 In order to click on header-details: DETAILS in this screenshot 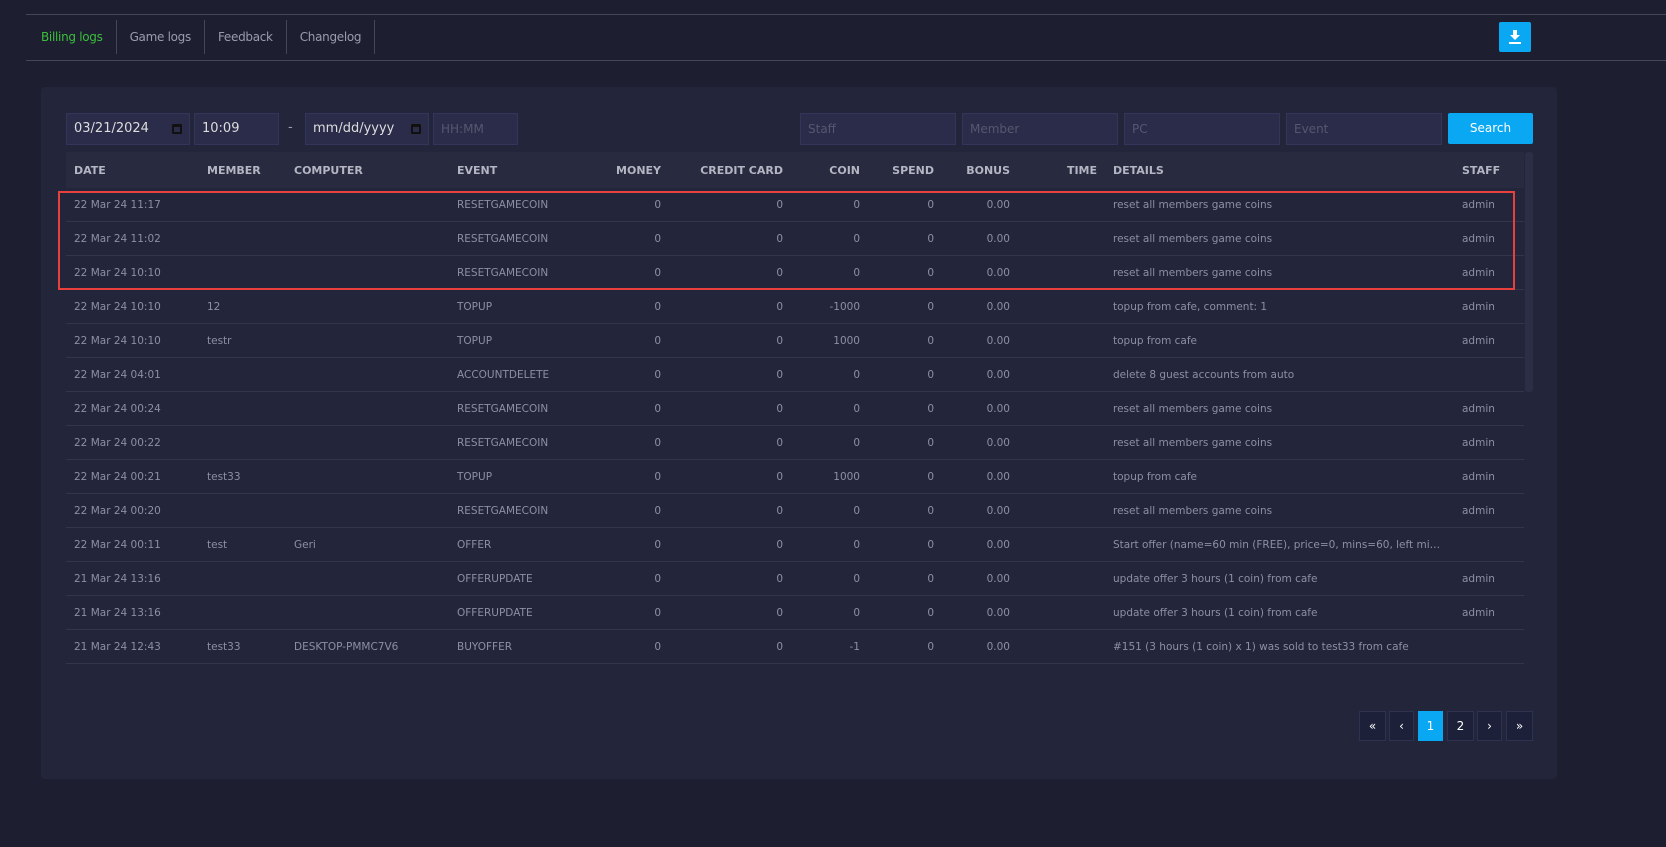, I will do `click(1279, 170)`.